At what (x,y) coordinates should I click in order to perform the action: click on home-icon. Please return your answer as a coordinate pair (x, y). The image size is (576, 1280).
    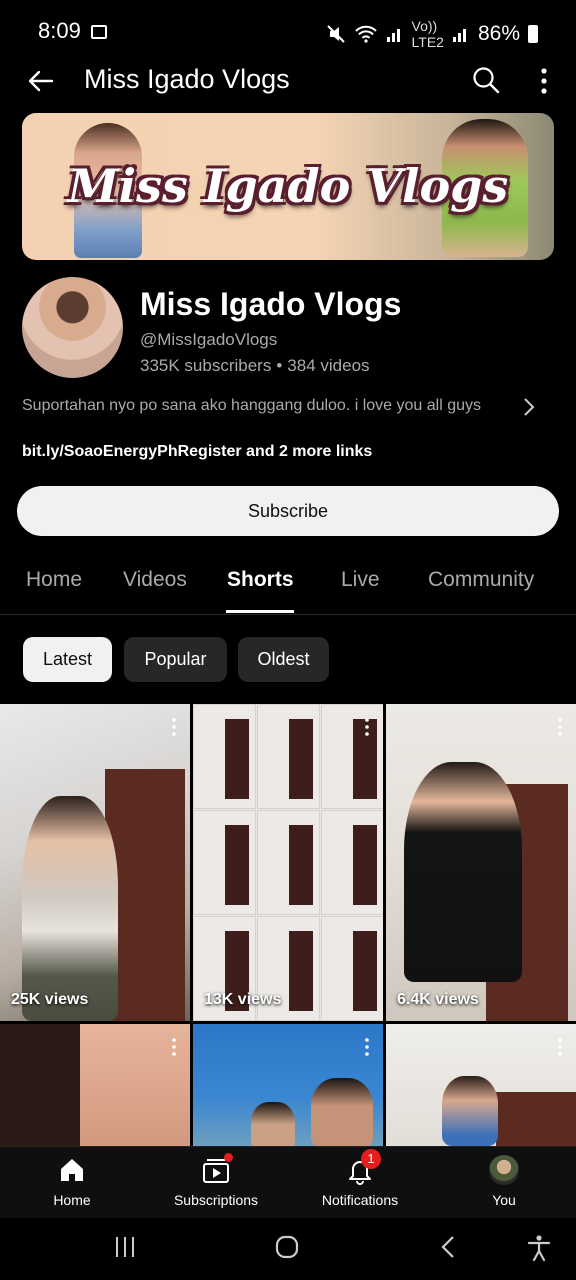
    Looking at the image, I should click on (72, 1170).